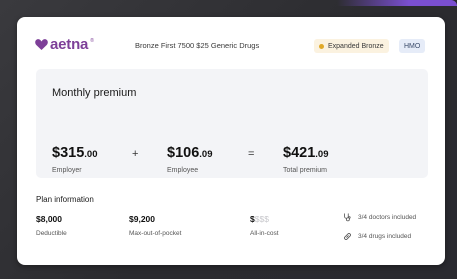  I want to click on employer-amount: $315.00, so click(74, 153).